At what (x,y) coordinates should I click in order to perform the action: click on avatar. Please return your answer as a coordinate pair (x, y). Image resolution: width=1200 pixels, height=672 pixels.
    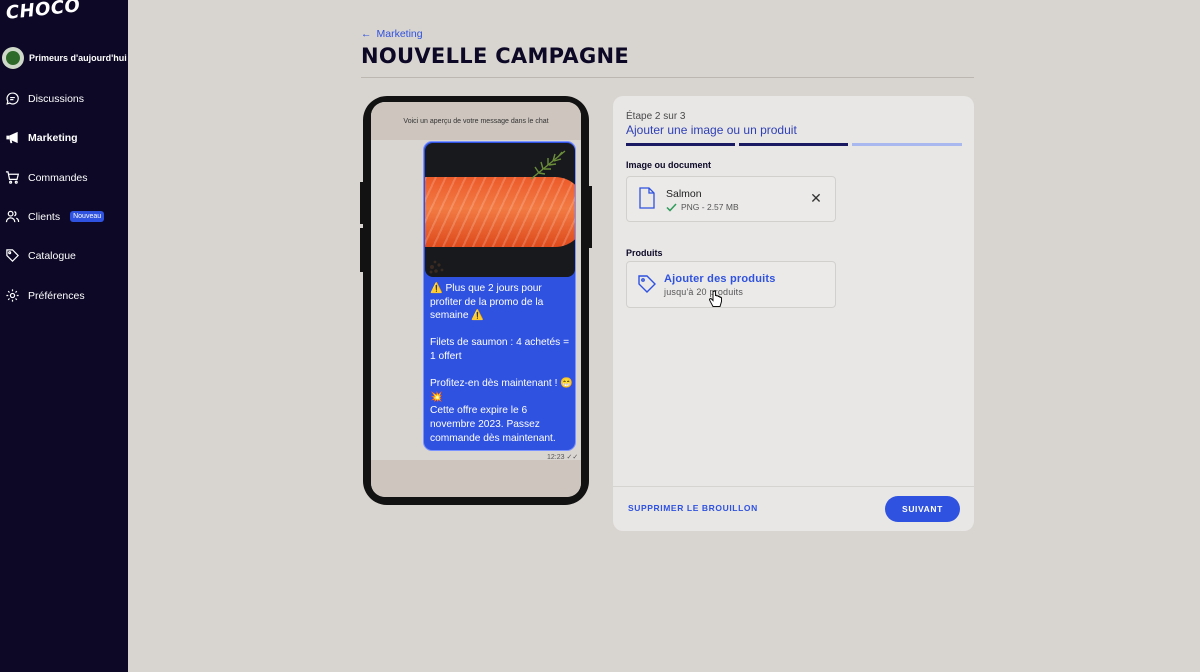
    Looking at the image, I should click on (13, 58).